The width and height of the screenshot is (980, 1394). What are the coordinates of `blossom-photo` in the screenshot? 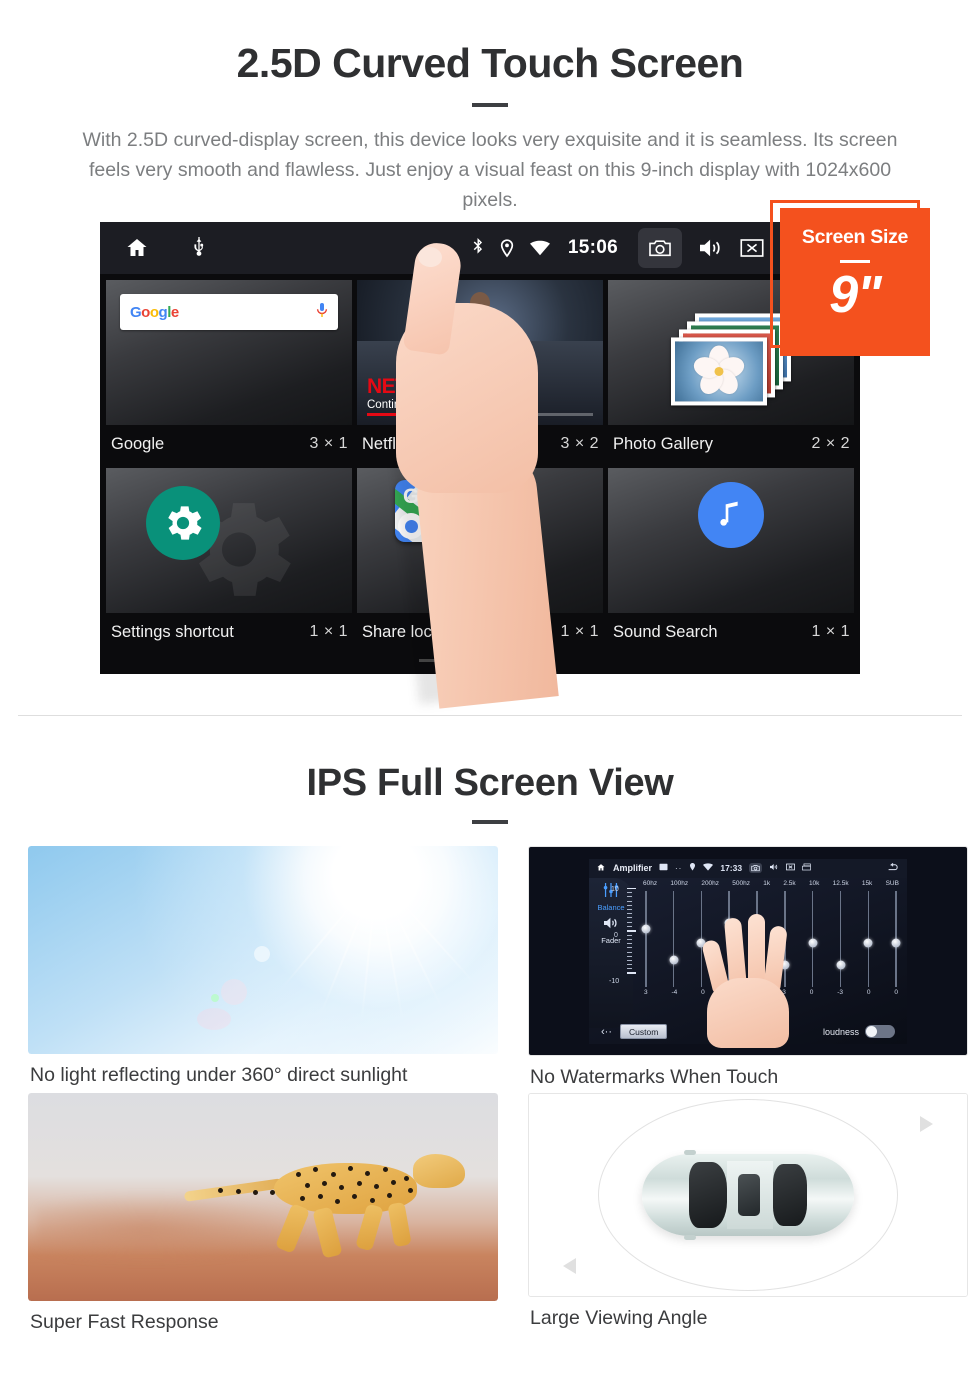 It's located at (719, 370).